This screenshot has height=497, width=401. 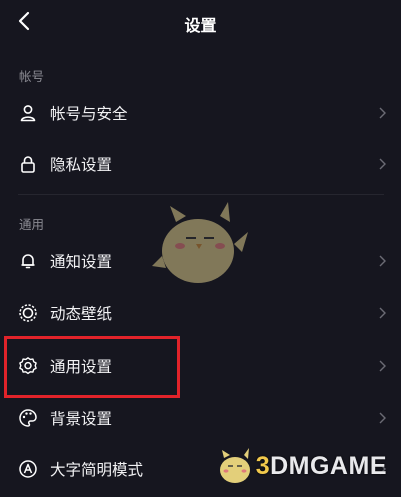 What do you see at coordinates (81, 314) in the screenshot?
I see `settings-item-label: 动态壁纸` at bounding box center [81, 314].